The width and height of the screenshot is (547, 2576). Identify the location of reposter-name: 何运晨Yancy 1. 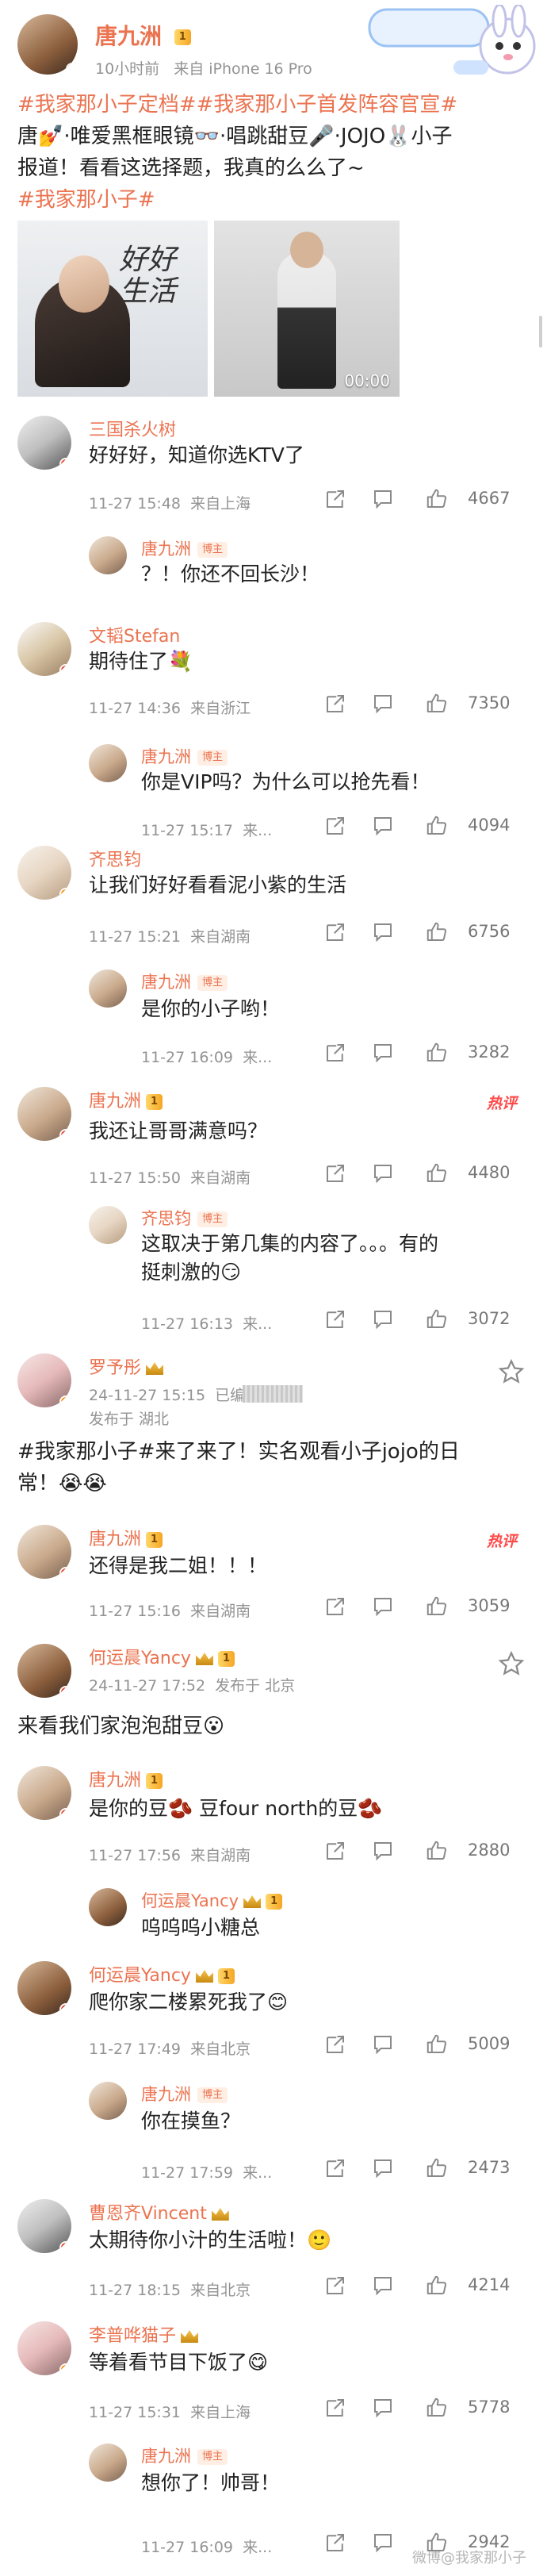
(162, 1657).